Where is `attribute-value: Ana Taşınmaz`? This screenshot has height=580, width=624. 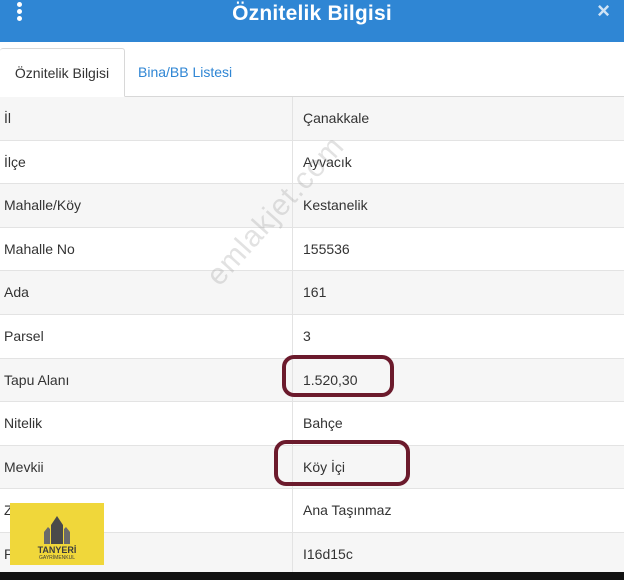 attribute-value: Ana Taşınmaz is located at coordinates (347, 510).